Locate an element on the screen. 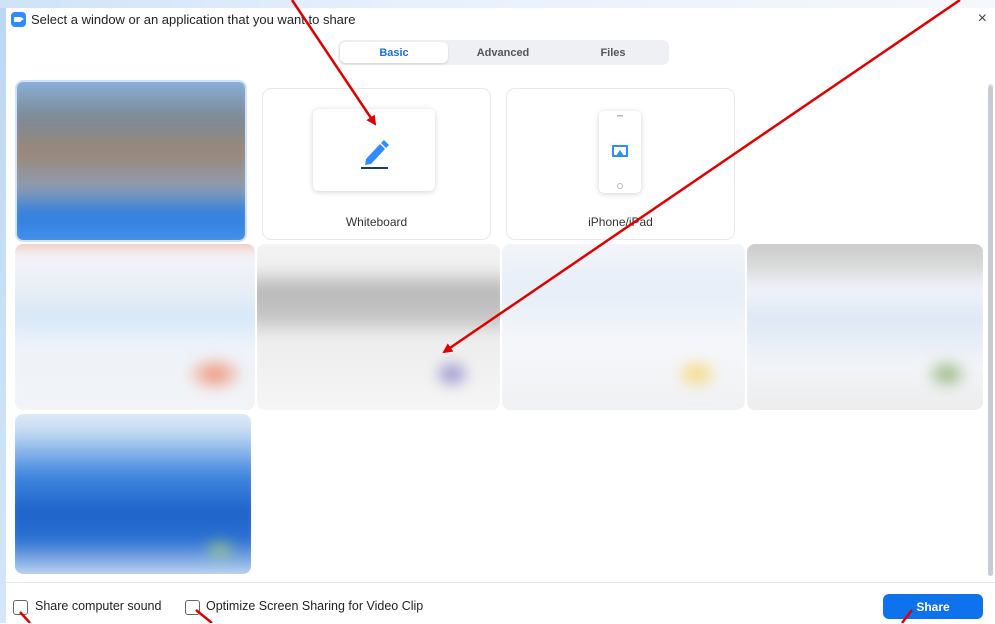 The width and height of the screenshot is (995, 624). desktop-background is located at coordinates (497, 4).